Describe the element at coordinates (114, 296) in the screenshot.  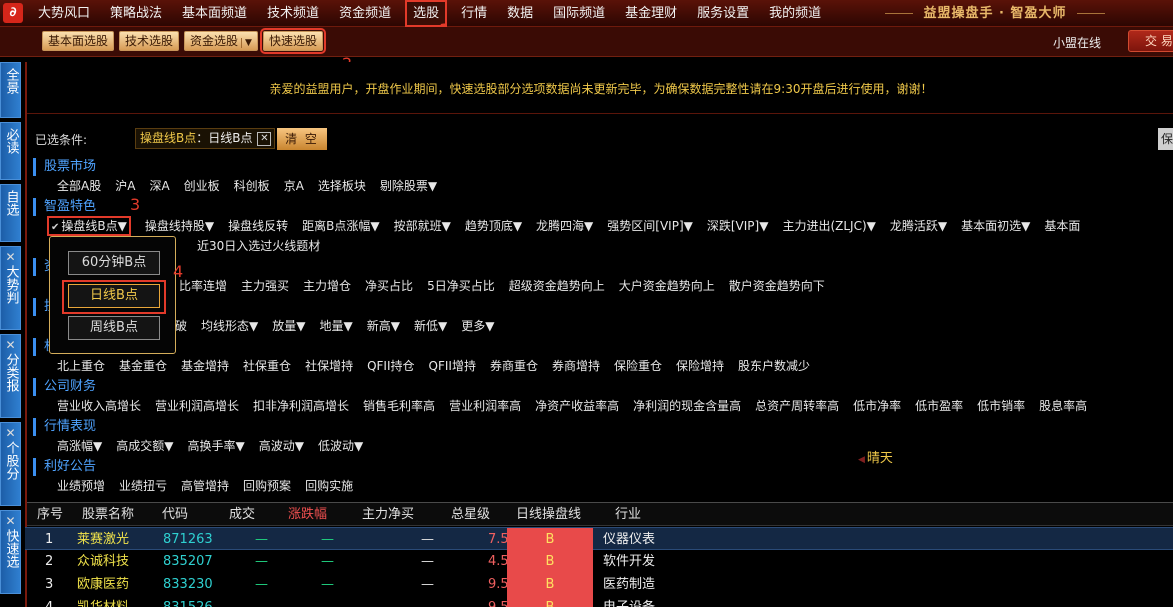
I see `option-daily-b: 日线B点` at that location.